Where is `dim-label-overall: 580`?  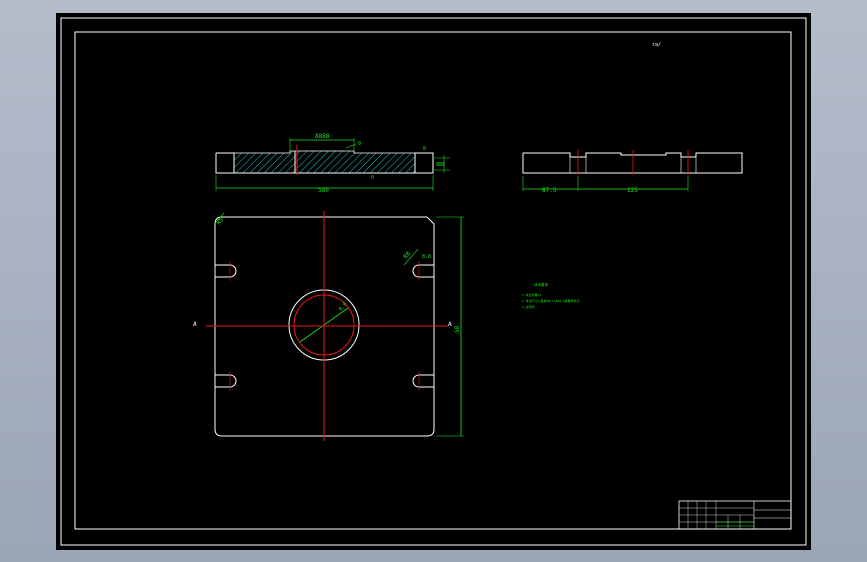 dim-label-overall: 580 is located at coordinates (323, 190).